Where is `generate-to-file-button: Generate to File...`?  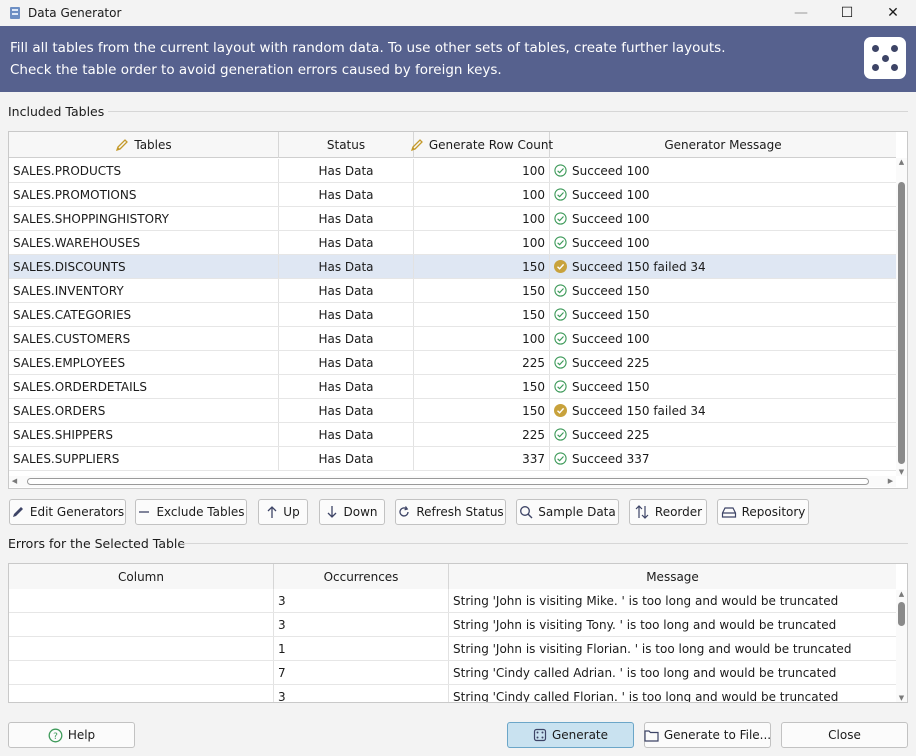 generate-to-file-button: Generate to File... is located at coordinates (707, 735).